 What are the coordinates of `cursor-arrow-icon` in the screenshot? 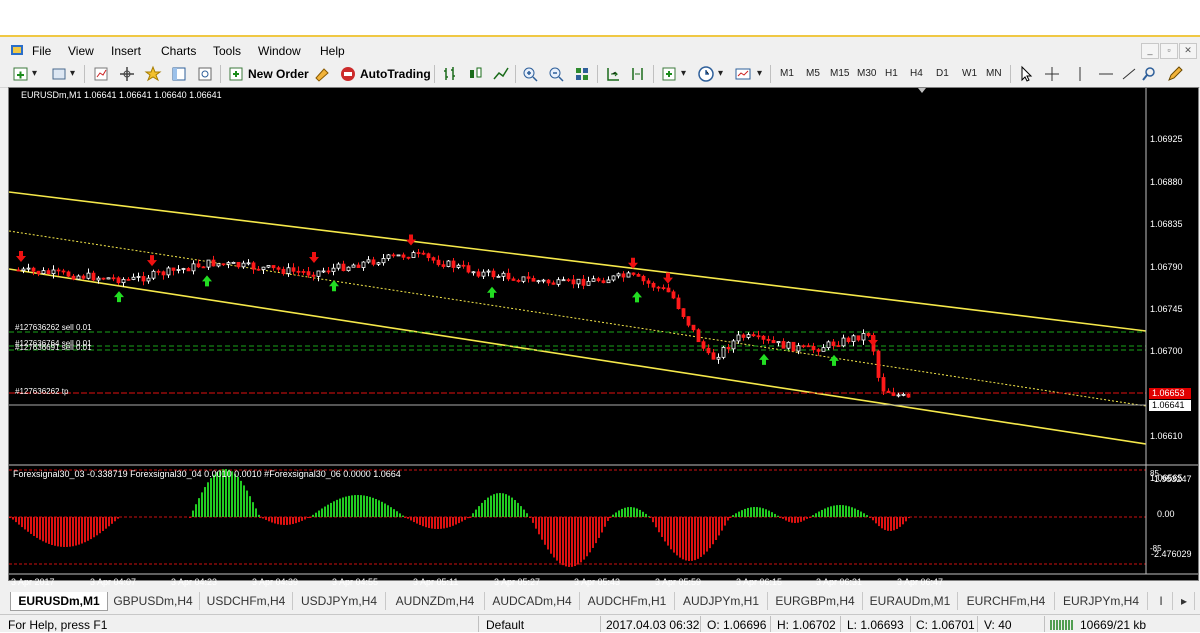 It's located at (1026, 74).